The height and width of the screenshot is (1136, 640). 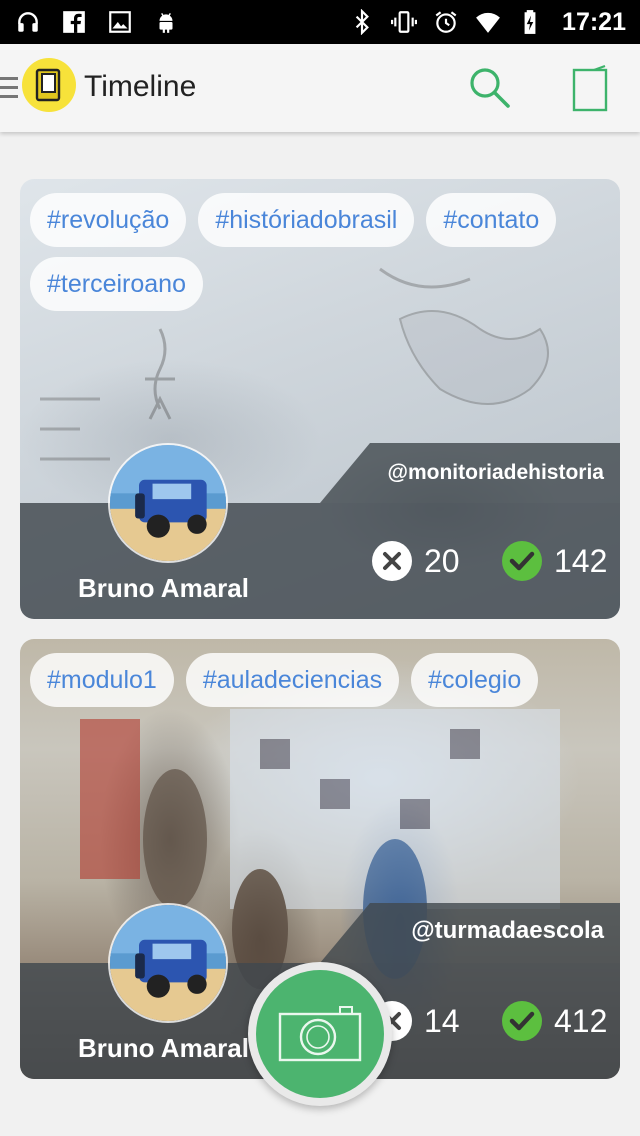 I want to click on page-title: Timeline, so click(x=140, y=86).